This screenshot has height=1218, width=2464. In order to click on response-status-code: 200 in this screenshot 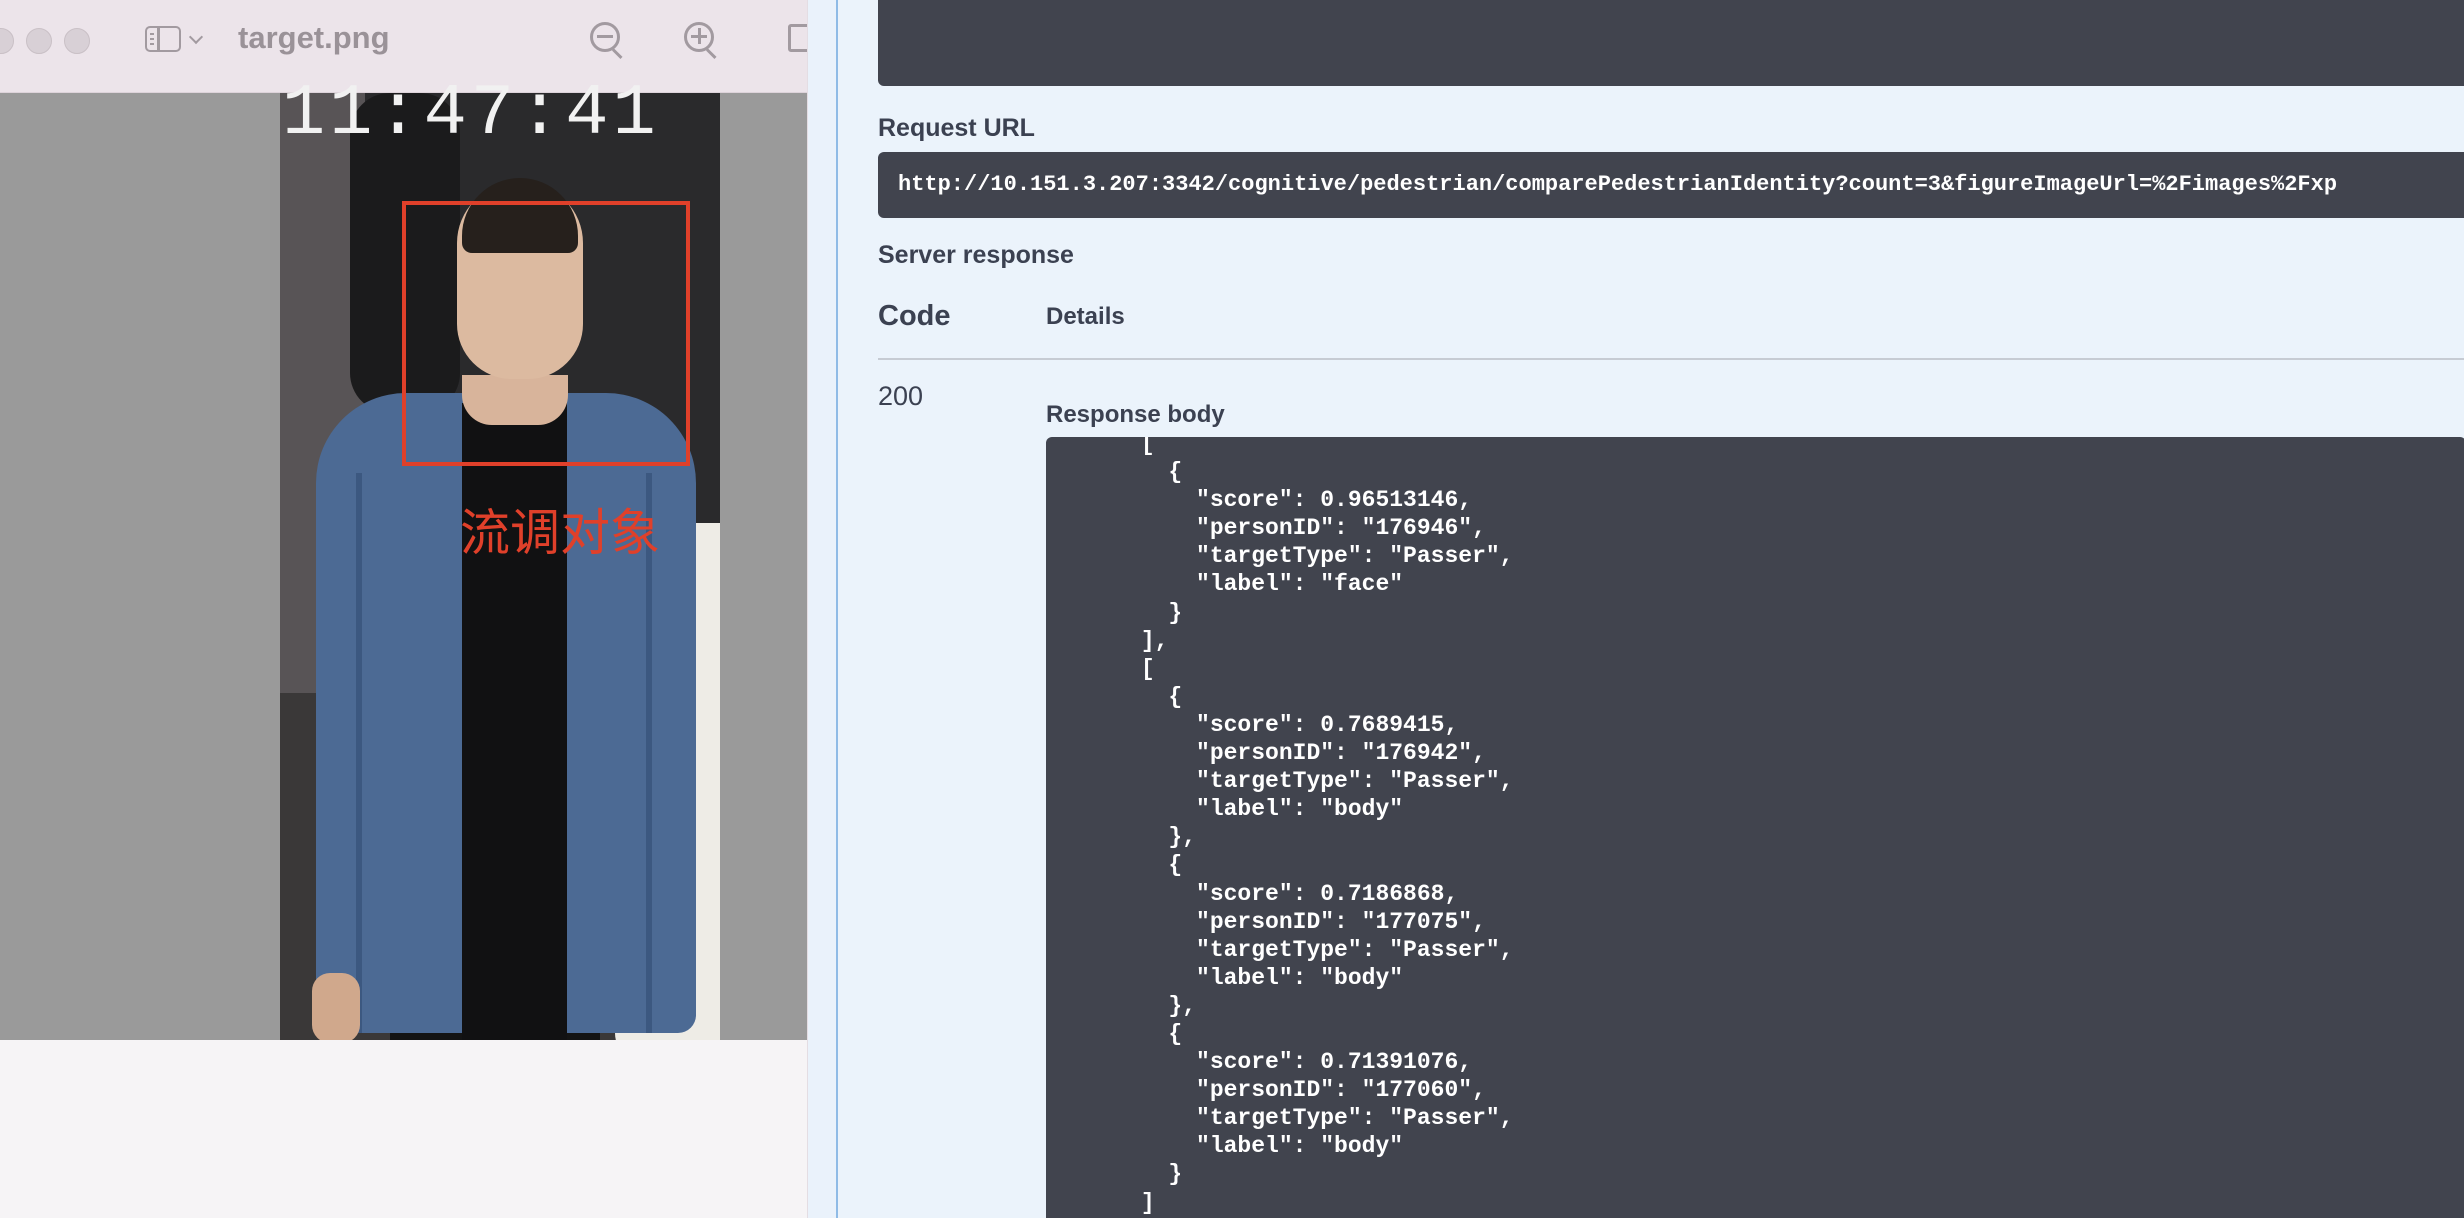, I will do `click(901, 396)`.